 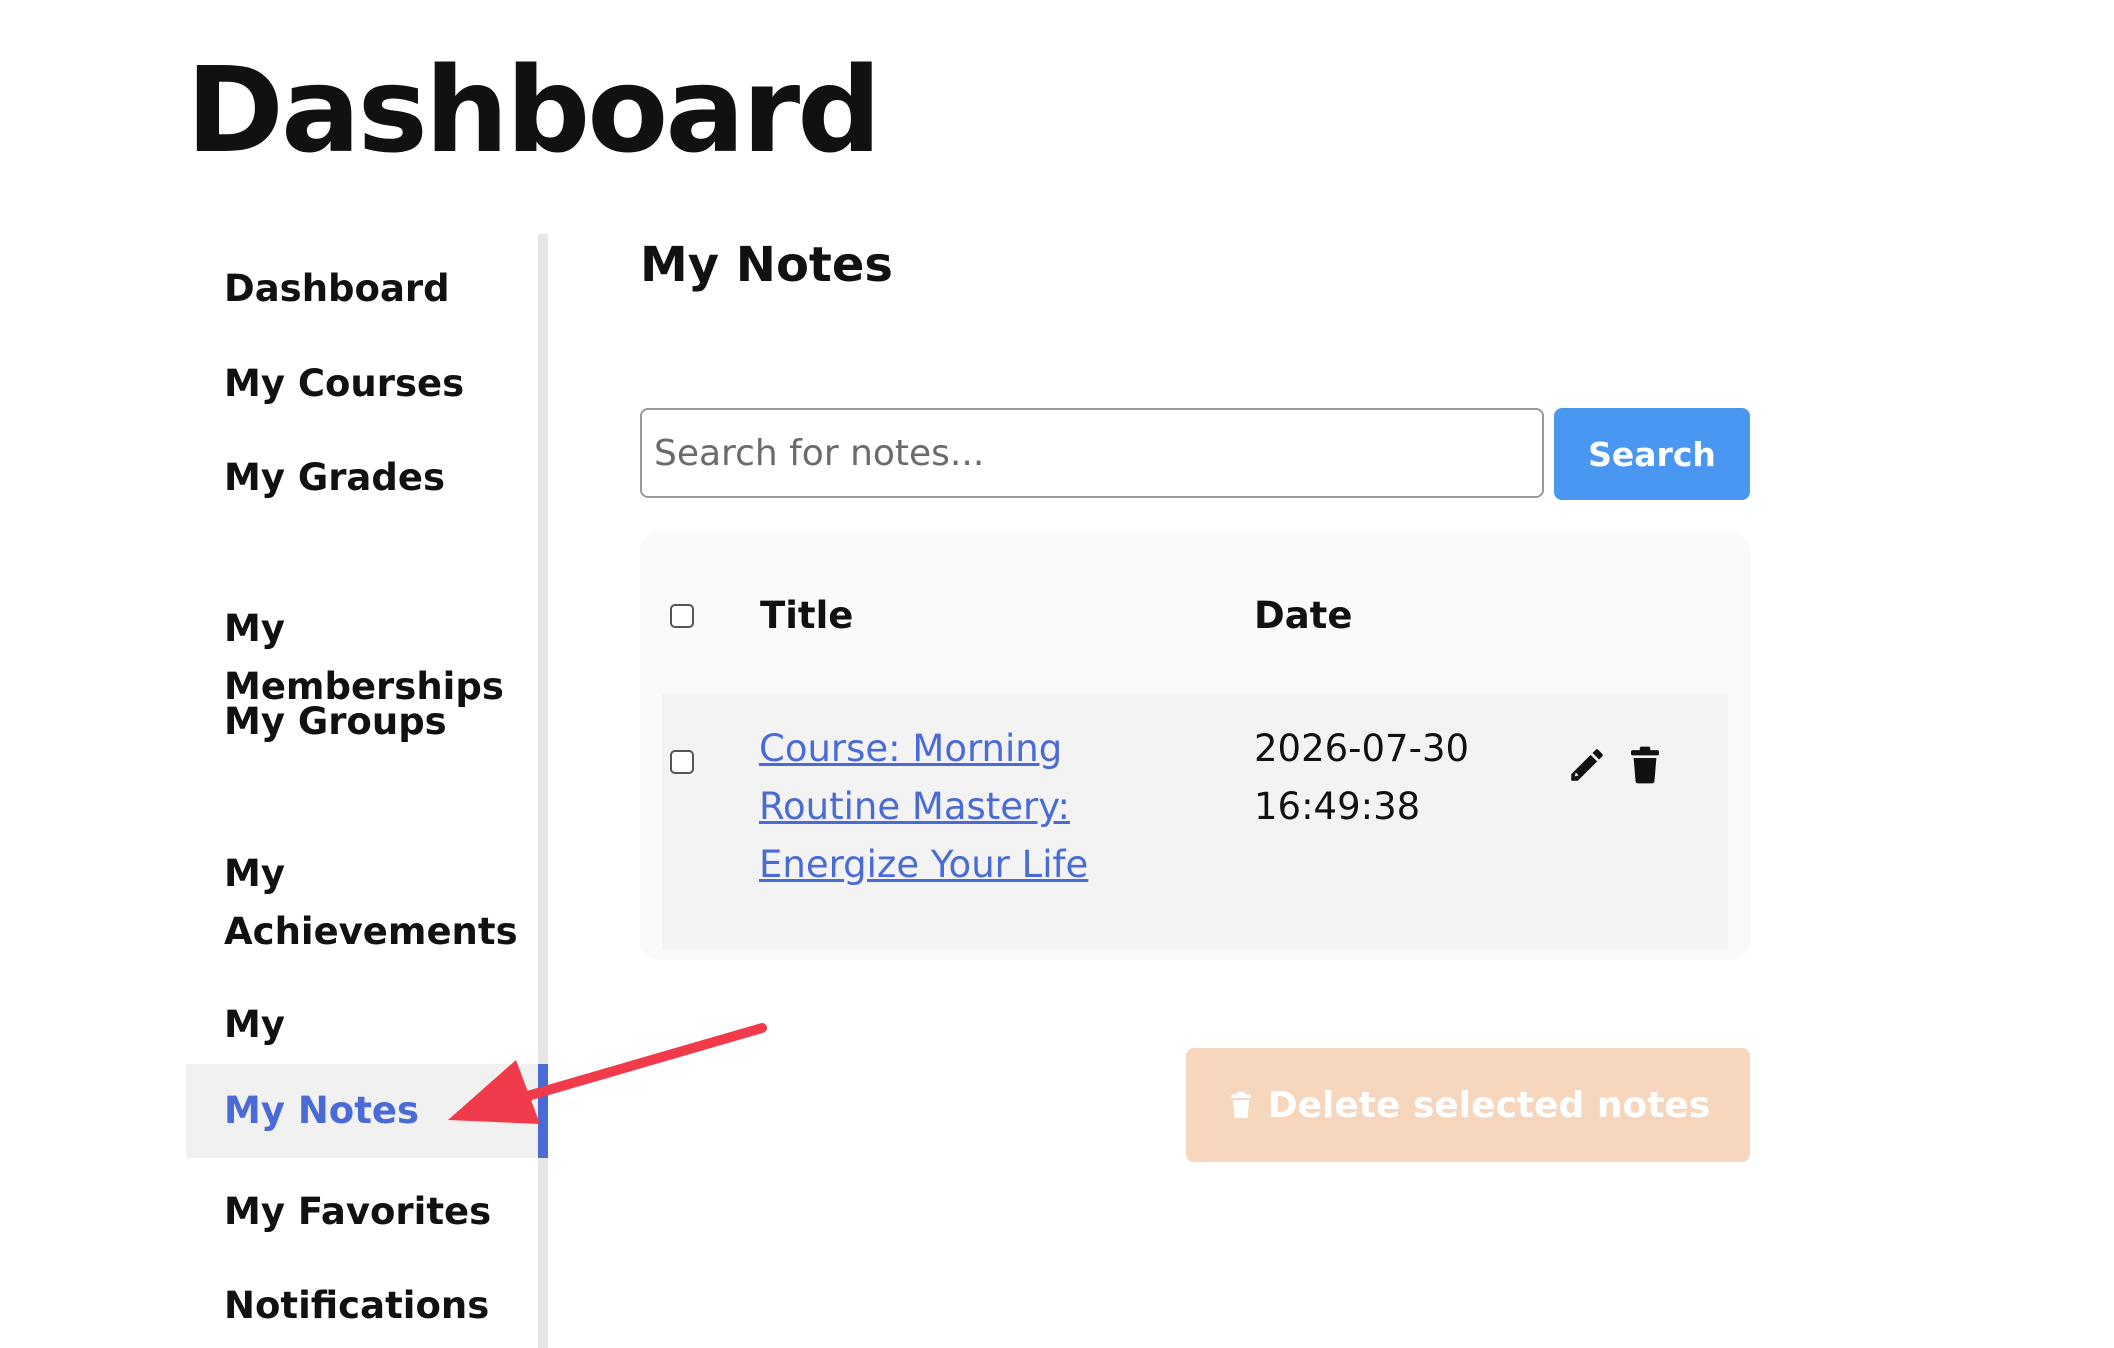 I want to click on sidebar-item-my-favorites: My Favorites, so click(x=362, y=1212).